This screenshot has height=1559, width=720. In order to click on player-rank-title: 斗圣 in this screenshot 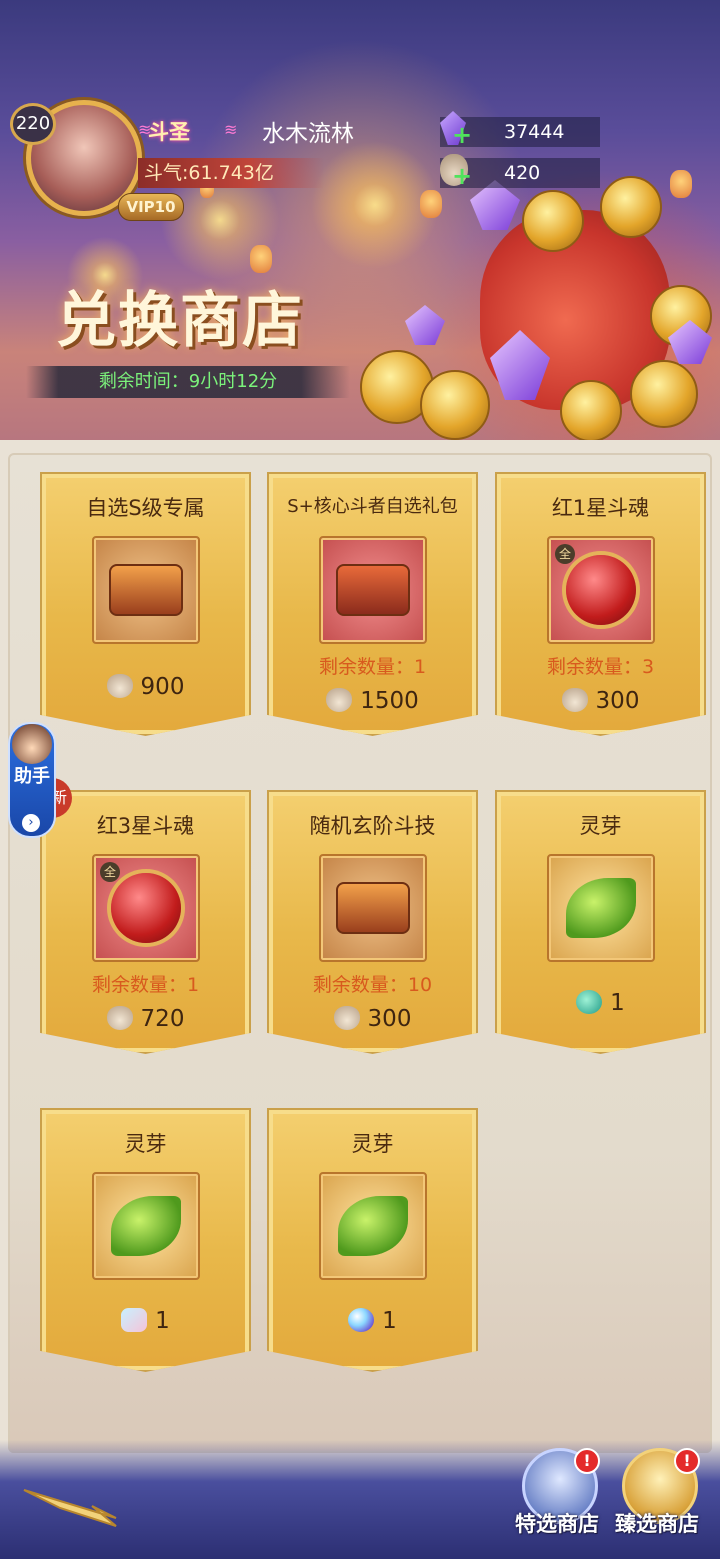, I will do `click(169, 132)`.